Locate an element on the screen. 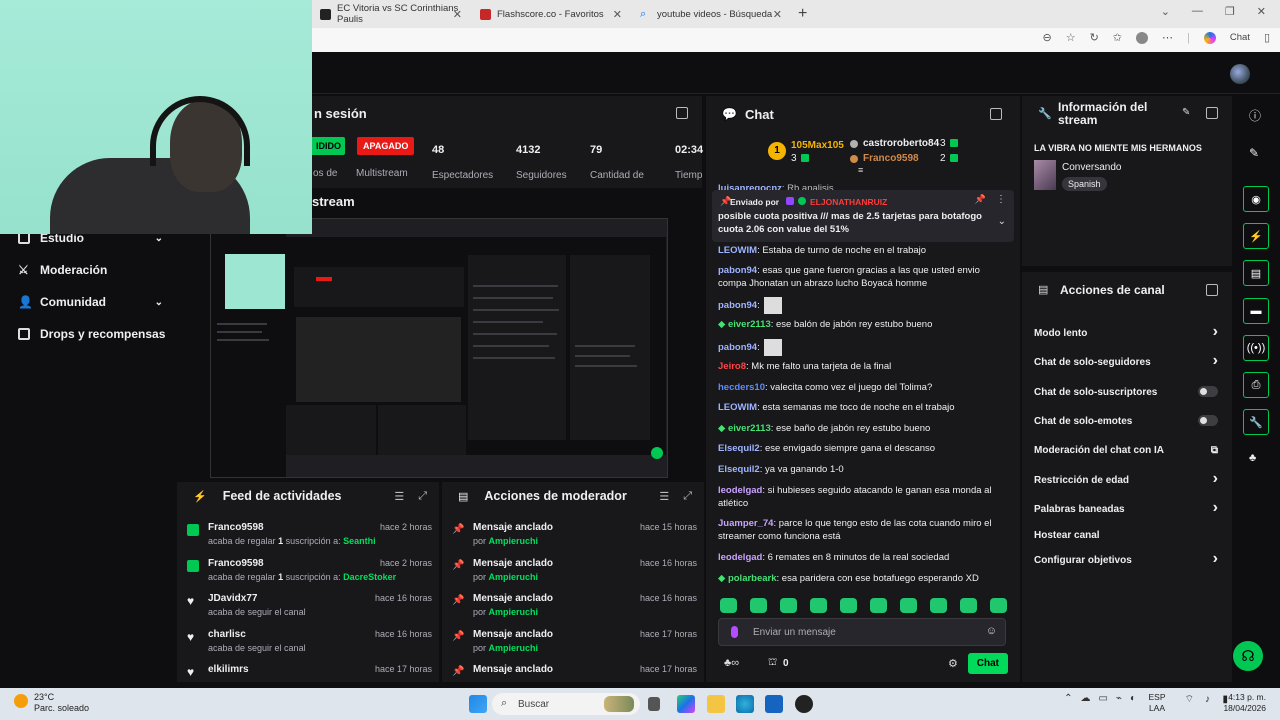 This screenshot has width=1280, height=720. points-icon: ⛫ is located at coordinates (772, 663).